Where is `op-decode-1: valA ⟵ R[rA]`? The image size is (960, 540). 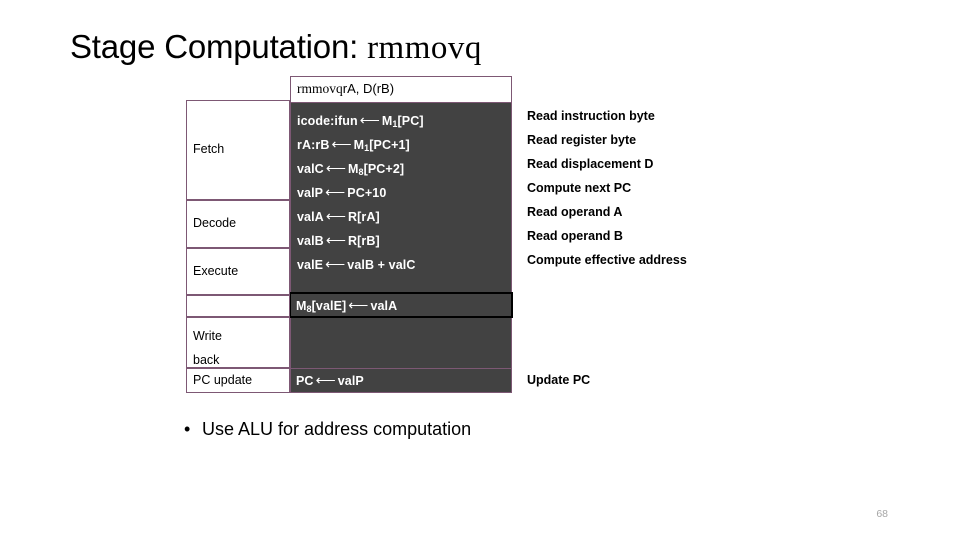
op-decode-1: valA ⟵ R[rA] is located at coordinates (338, 216).